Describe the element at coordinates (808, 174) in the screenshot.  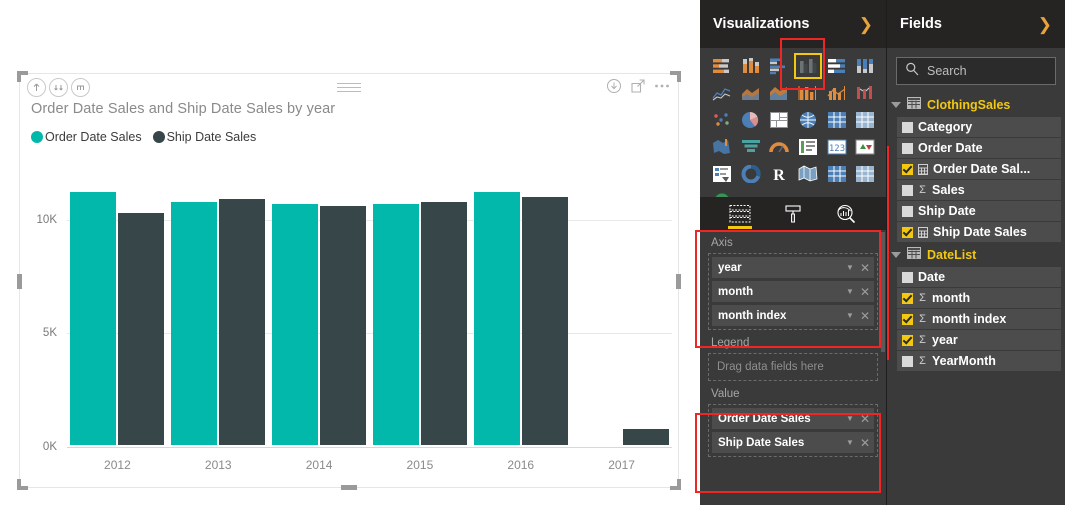
I see `shape-map-icon` at that location.